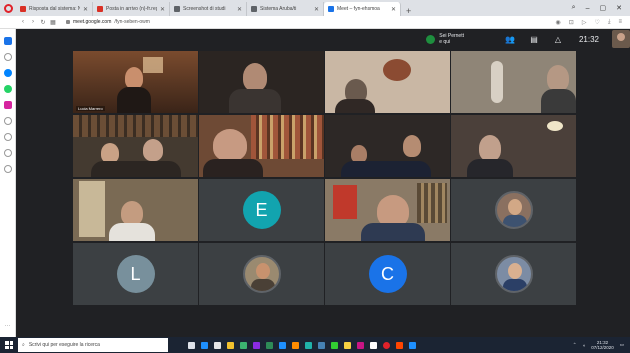 This screenshot has width=630, height=353. I want to click on participants-icon: 👥, so click(510, 39).